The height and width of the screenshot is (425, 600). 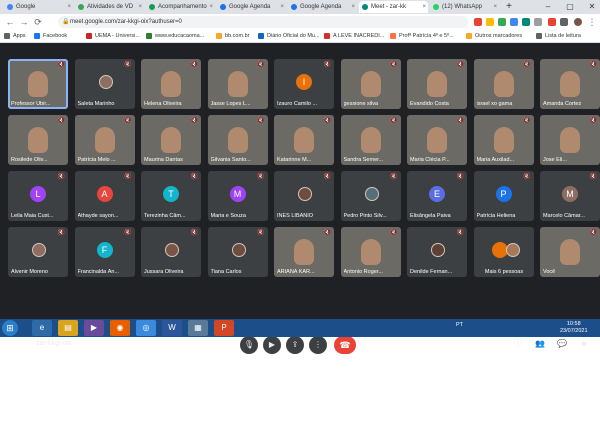 I want to click on more-options-icon: ⋮, so click(x=318, y=345).